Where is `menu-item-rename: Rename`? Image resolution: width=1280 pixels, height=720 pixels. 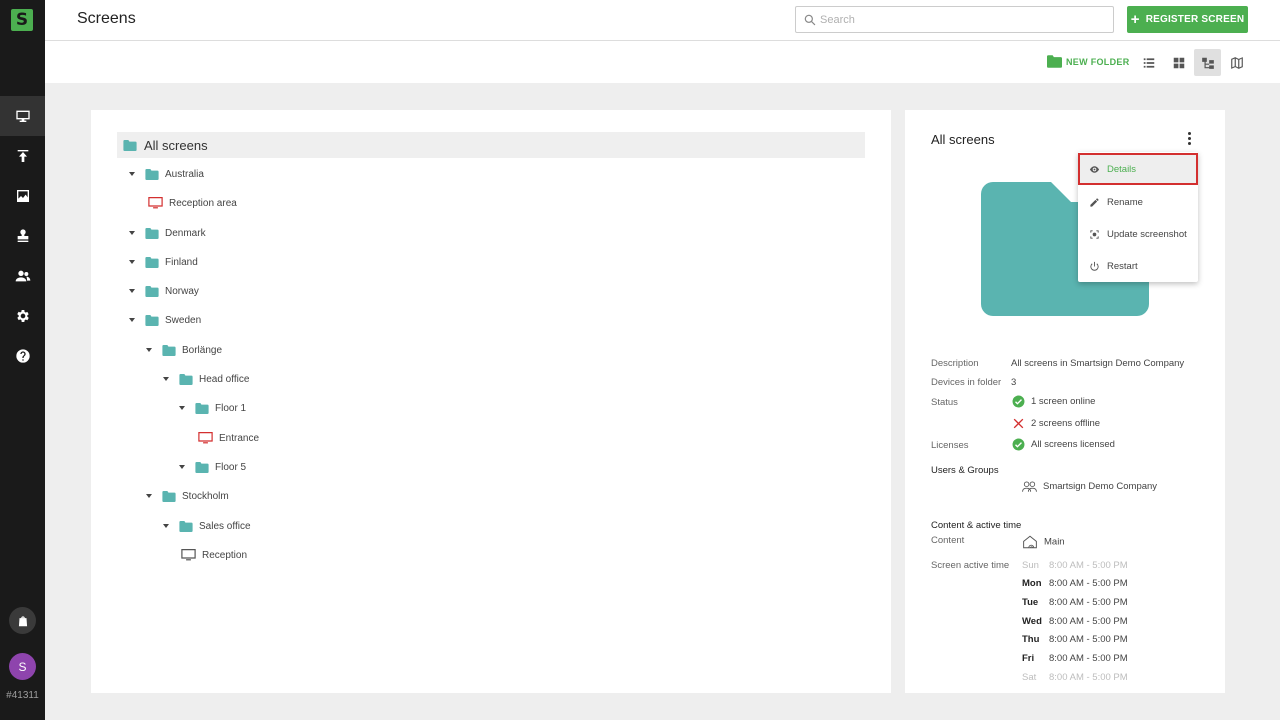 menu-item-rename: Rename is located at coordinates (1138, 202).